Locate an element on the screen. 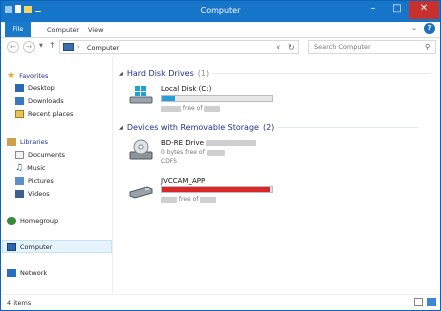 The height and width of the screenshot is (311, 441). nav-label: Documents is located at coordinates (47, 154).